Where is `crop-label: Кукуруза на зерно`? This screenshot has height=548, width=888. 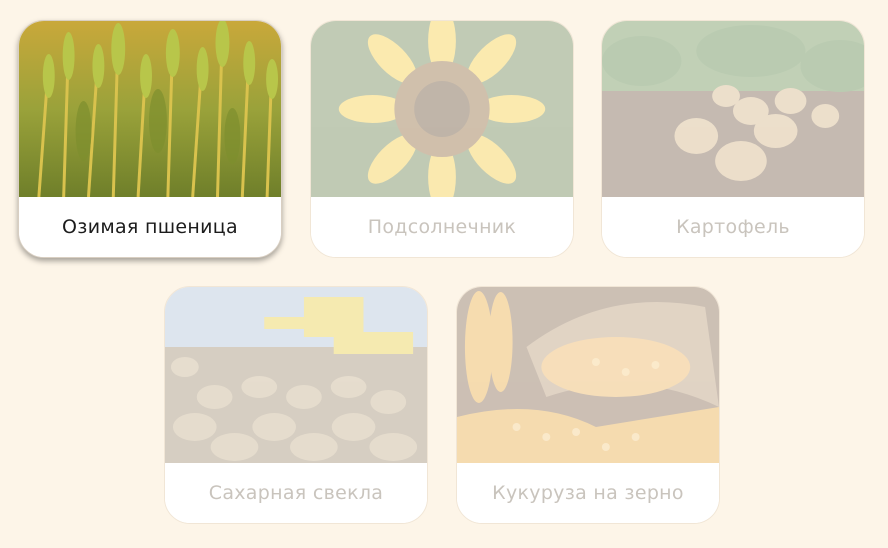 crop-label: Кукуруза на зерно is located at coordinates (588, 493).